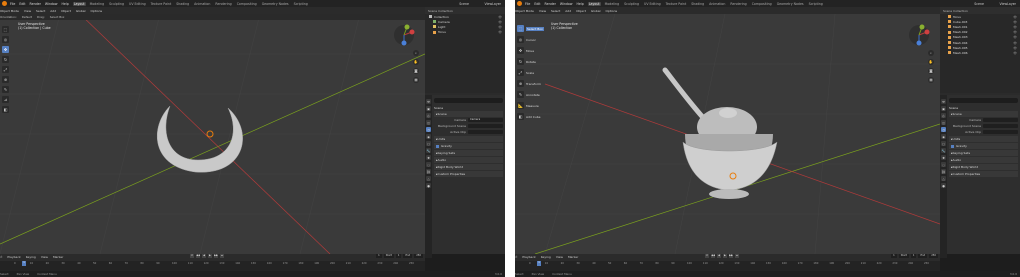  I want to click on output-tab-icon: ⎙, so click(428, 115).